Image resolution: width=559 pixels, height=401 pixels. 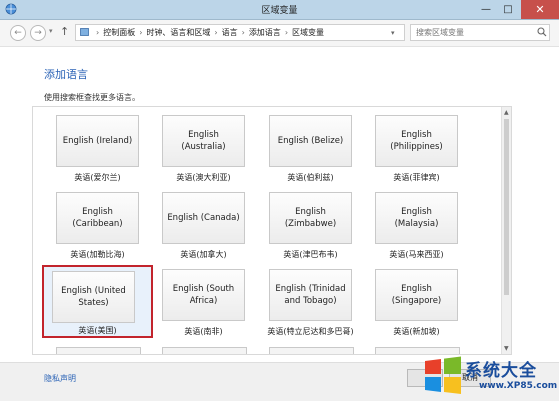 I want to click on back-button: ←, so click(x=18, y=33).